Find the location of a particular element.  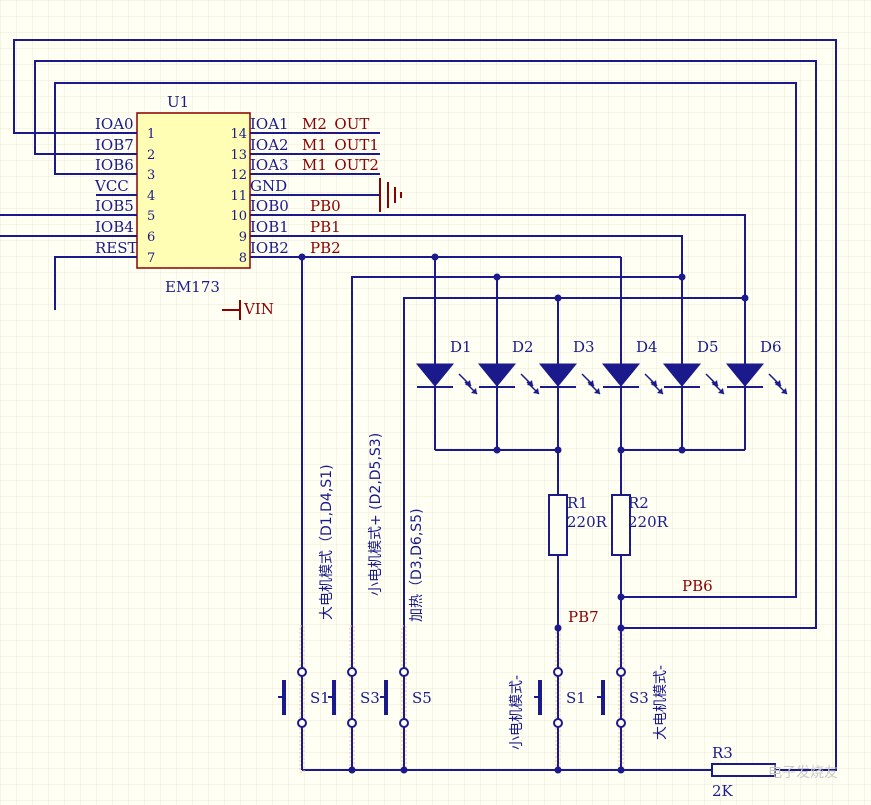

u1-left-pin-number: 5 is located at coordinates (151, 216).